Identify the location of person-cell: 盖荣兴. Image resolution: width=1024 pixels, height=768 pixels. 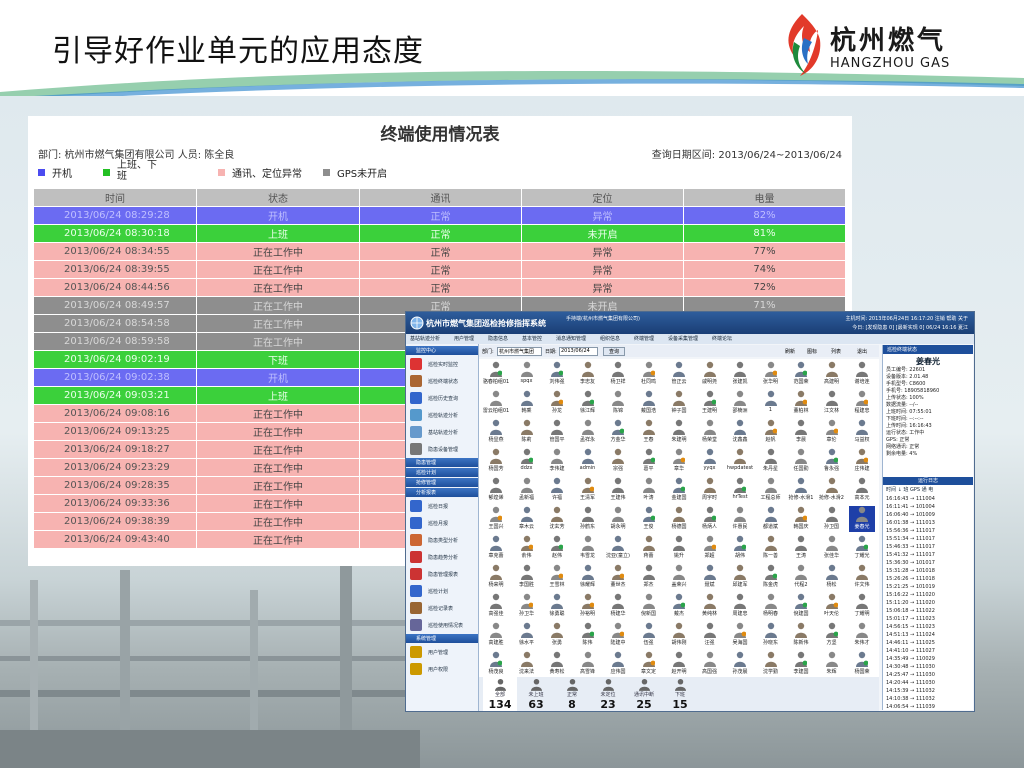
(679, 577).